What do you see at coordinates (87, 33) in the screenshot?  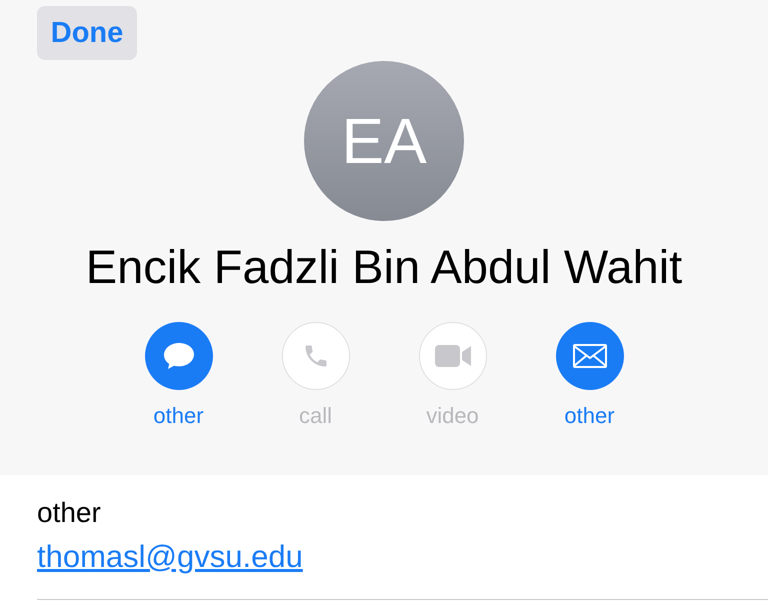 I see `done-button: Done` at bounding box center [87, 33].